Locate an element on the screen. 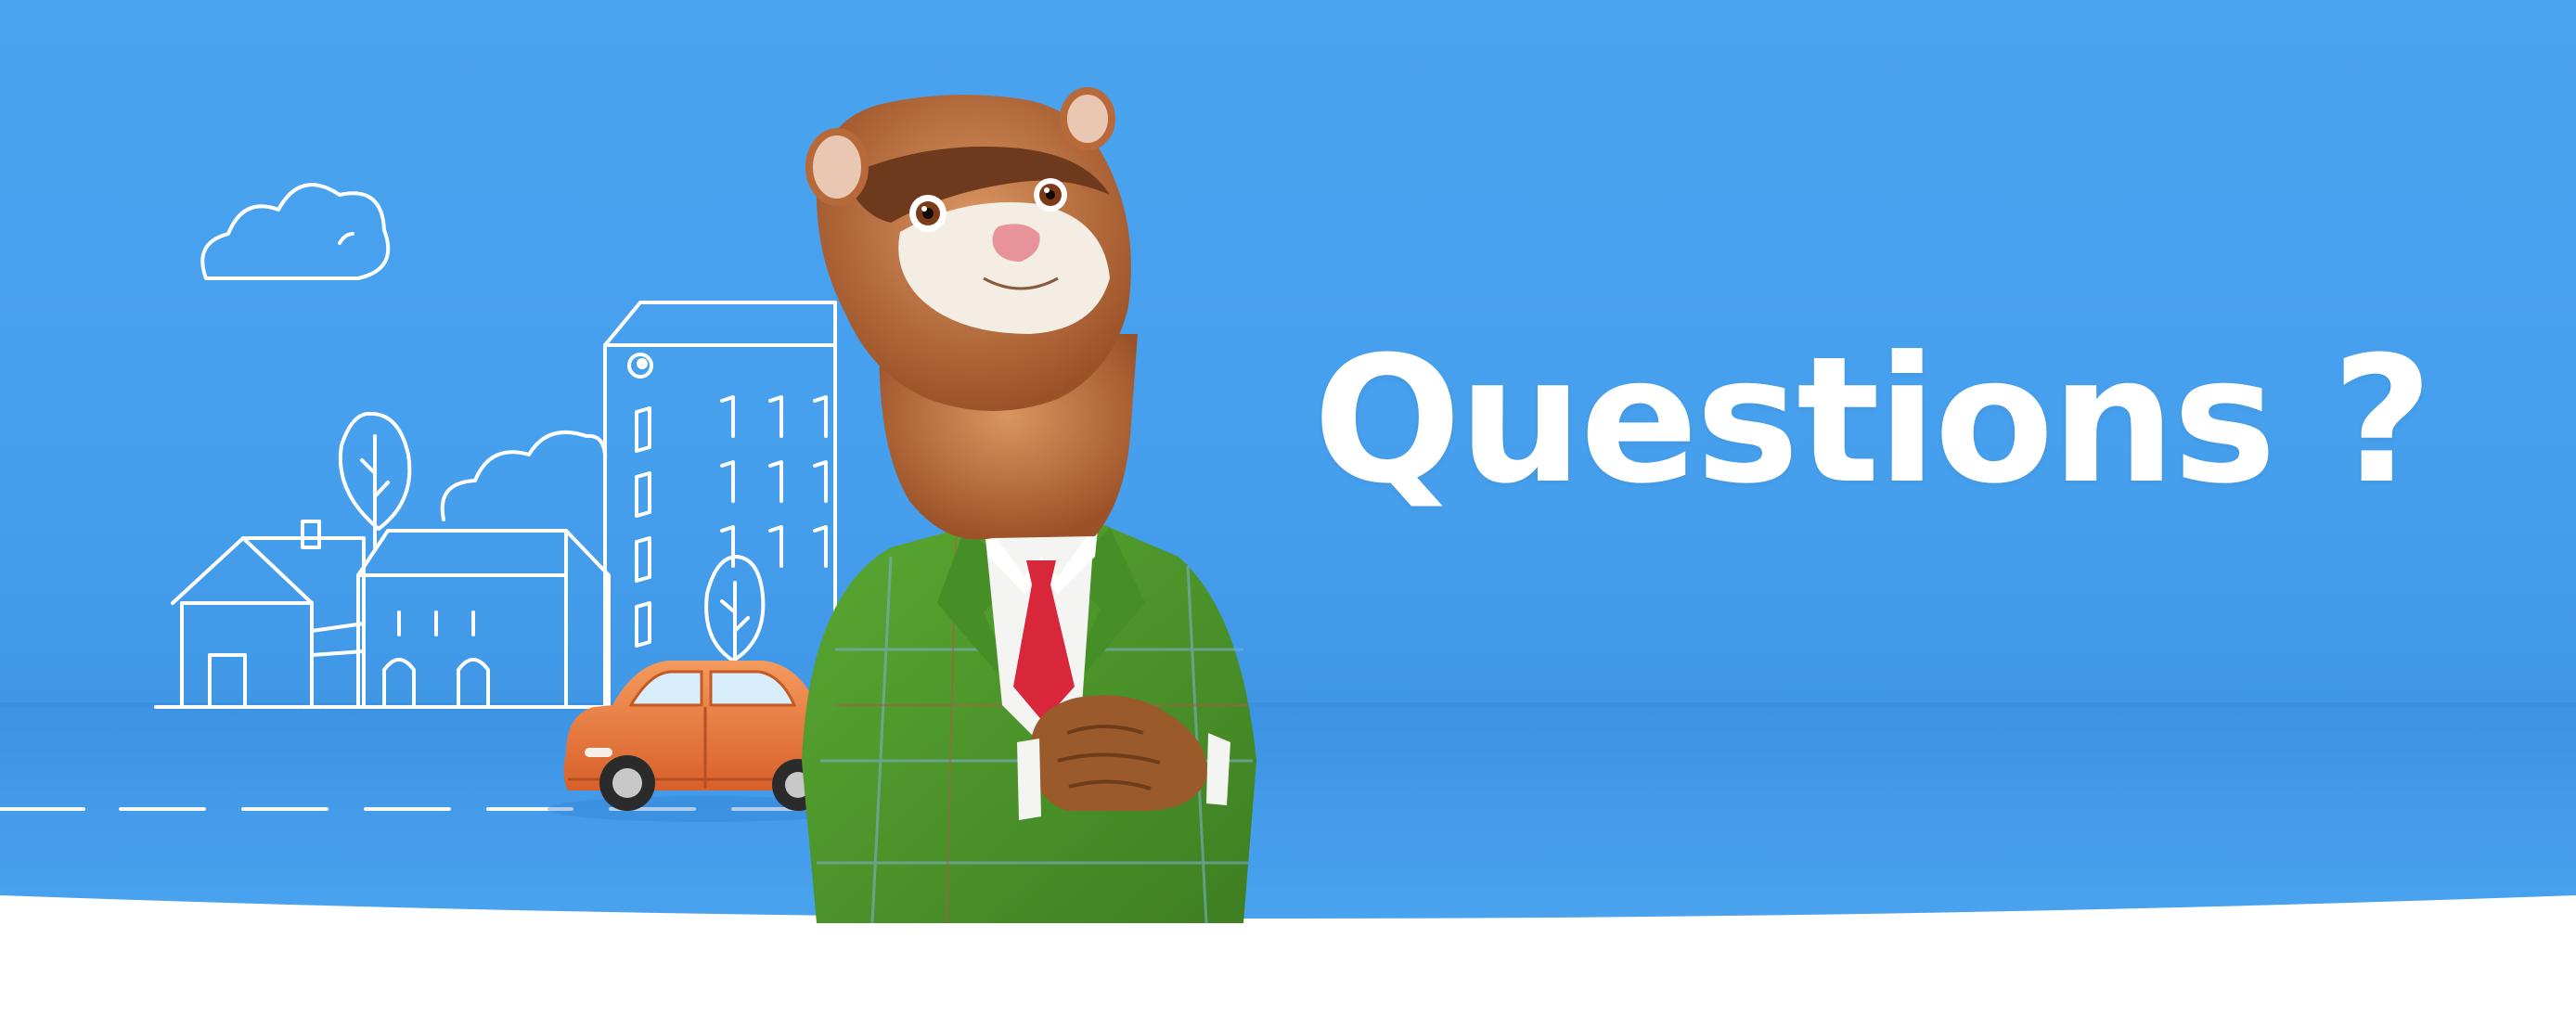 This screenshot has height=1015, width=2576. page-title: Questions ? is located at coordinates (1873, 420).